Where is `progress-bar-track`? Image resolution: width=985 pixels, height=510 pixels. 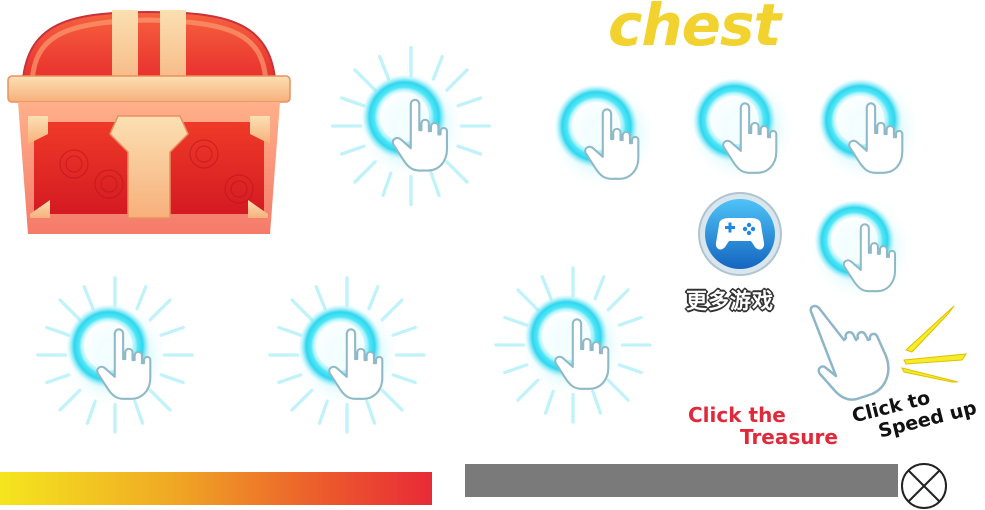
progress-bar-track is located at coordinates (681, 480).